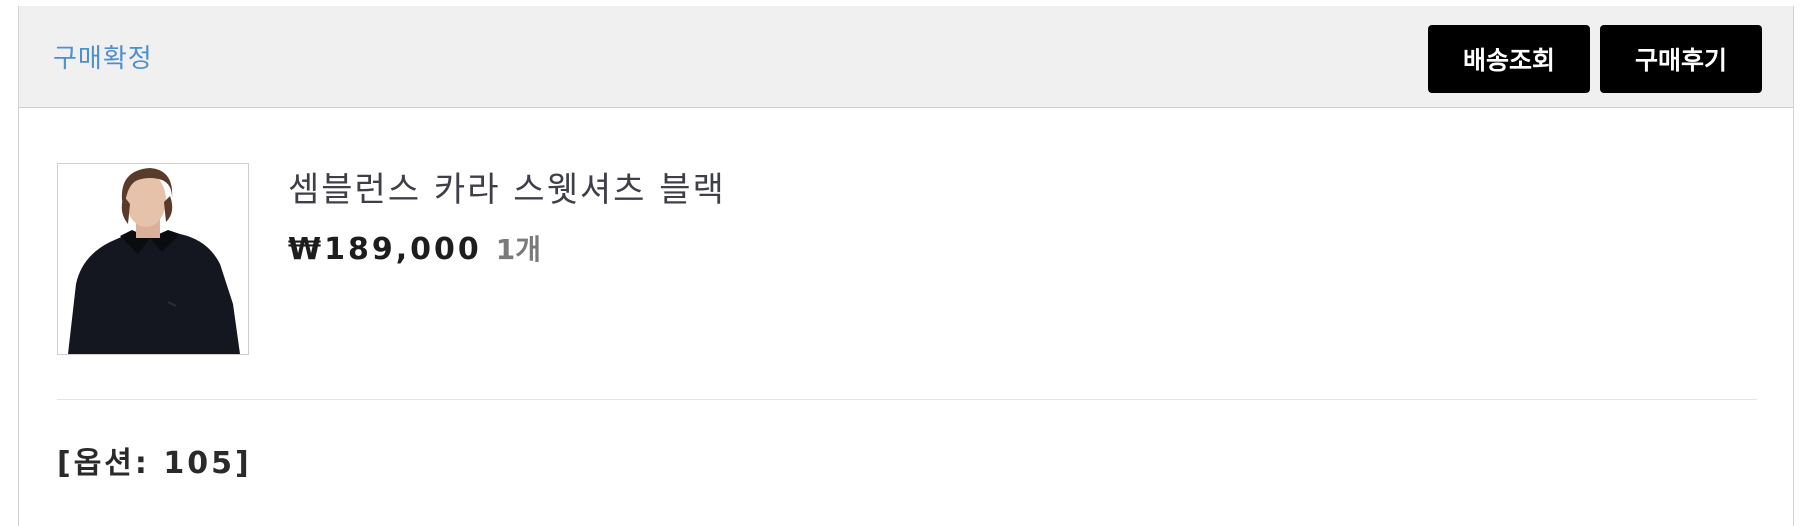 The image size is (1812, 526). I want to click on product-image, so click(153, 259).